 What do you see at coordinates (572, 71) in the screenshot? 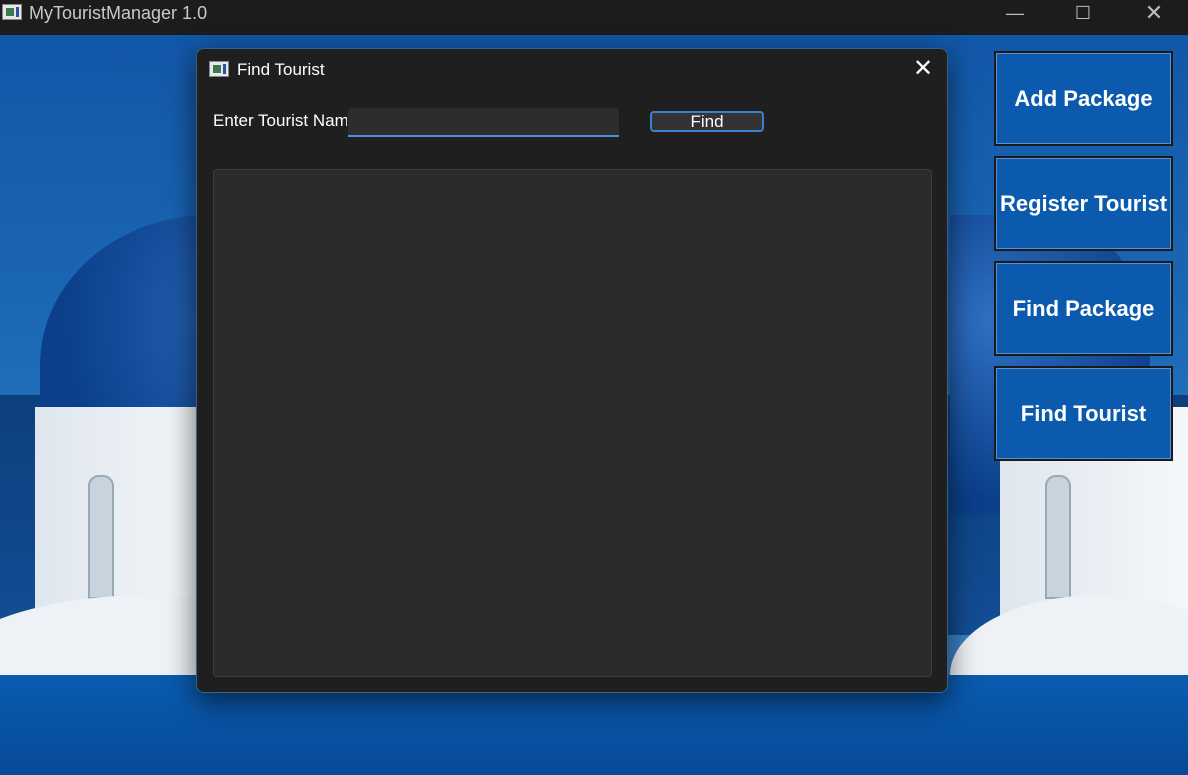
I see `dialog-titlebar: Find Tourist ✕` at bounding box center [572, 71].